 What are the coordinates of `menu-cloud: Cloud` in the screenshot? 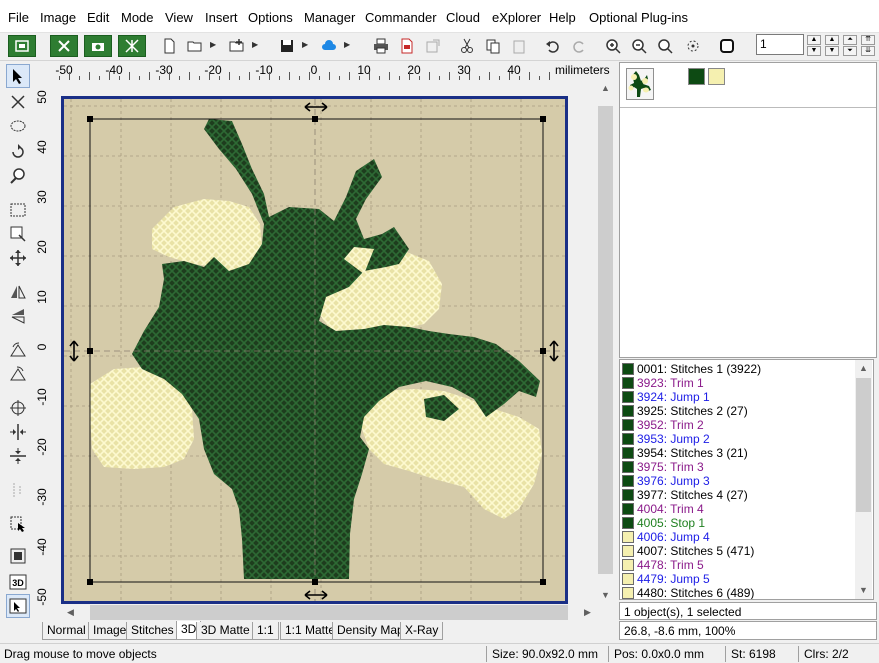 It's located at (463, 17).